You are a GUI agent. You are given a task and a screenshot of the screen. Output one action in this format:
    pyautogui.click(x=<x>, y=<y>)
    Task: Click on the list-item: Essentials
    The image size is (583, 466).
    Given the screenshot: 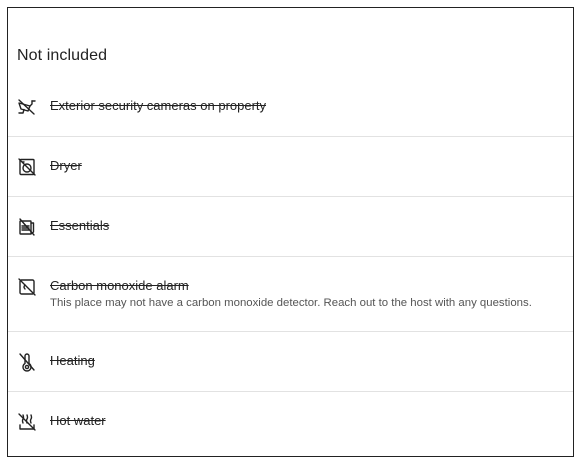 What is the action you would take?
    pyautogui.click(x=290, y=227)
    